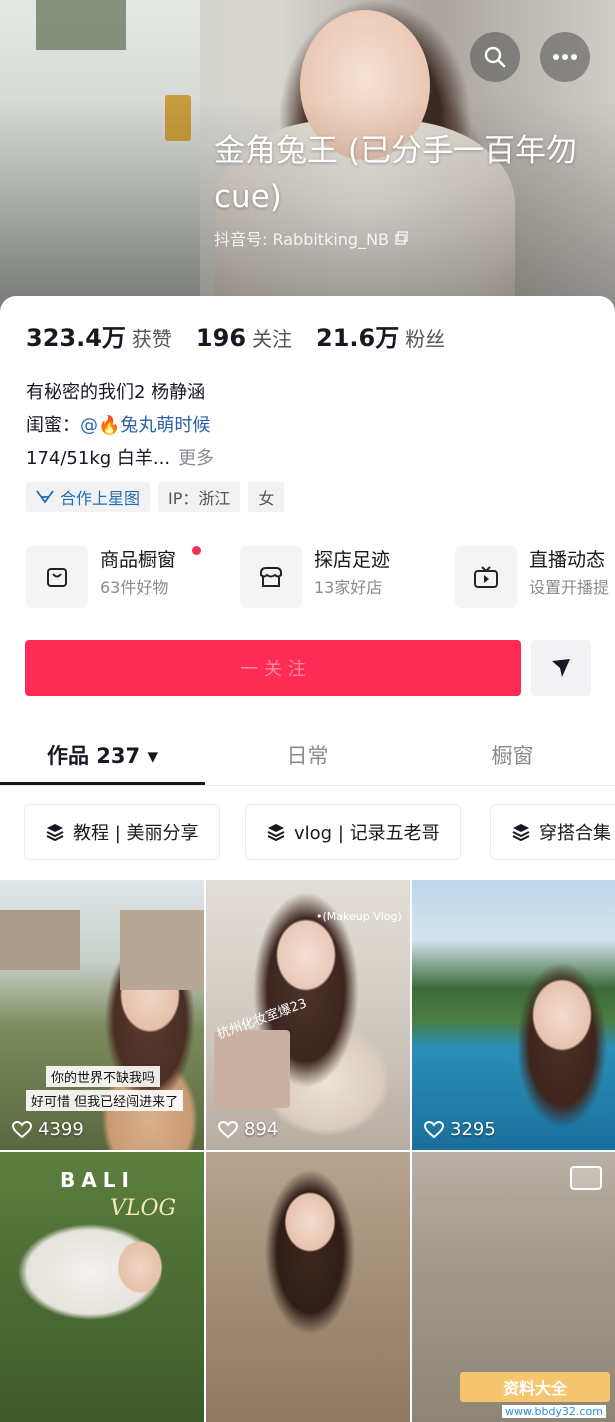 This screenshot has width=615, height=1422. What do you see at coordinates (151, 339) in the screenshot?
I see `likes-label: 获赞` at bounding box center [151, 339].